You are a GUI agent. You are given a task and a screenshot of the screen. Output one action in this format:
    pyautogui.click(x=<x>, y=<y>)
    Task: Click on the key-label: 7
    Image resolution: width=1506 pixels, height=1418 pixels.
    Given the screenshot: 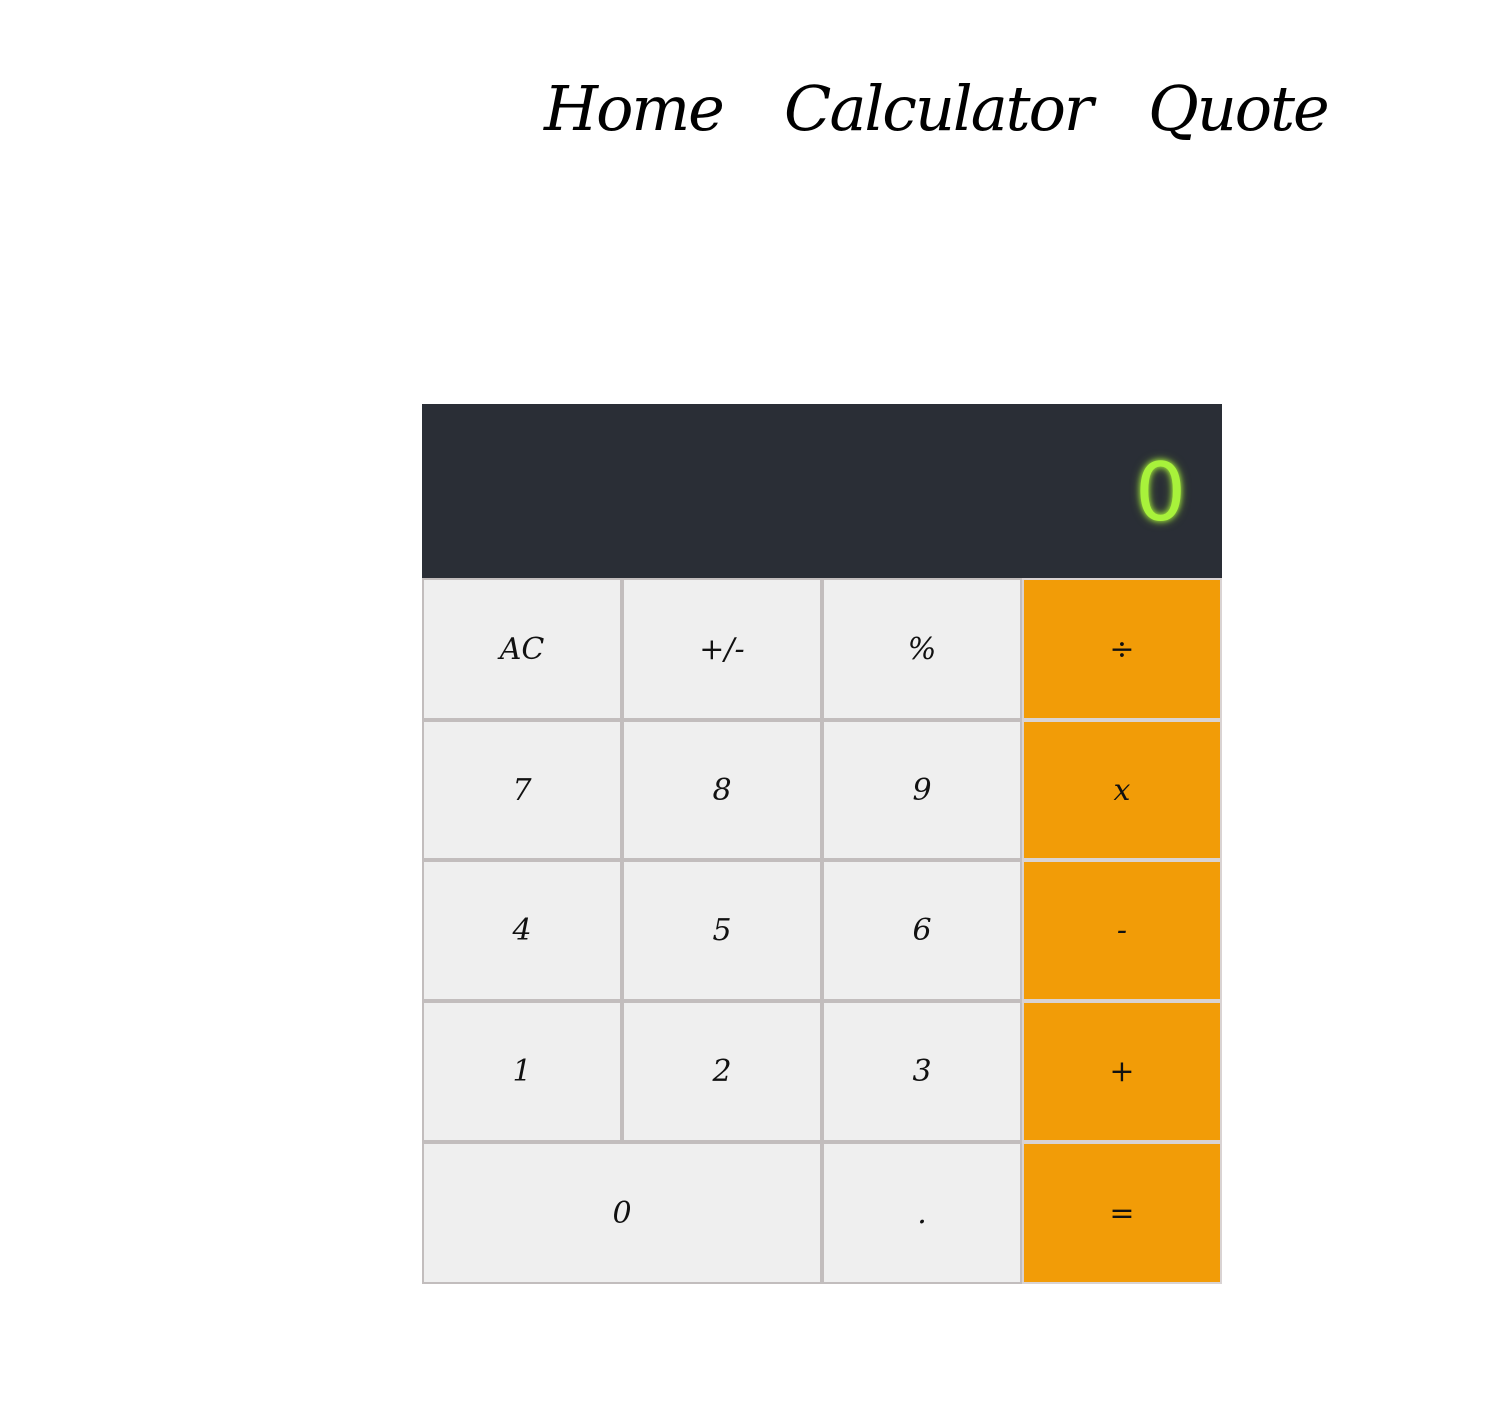 What is the action you would take?
    pyautogui.click(x=522, y=790)
    